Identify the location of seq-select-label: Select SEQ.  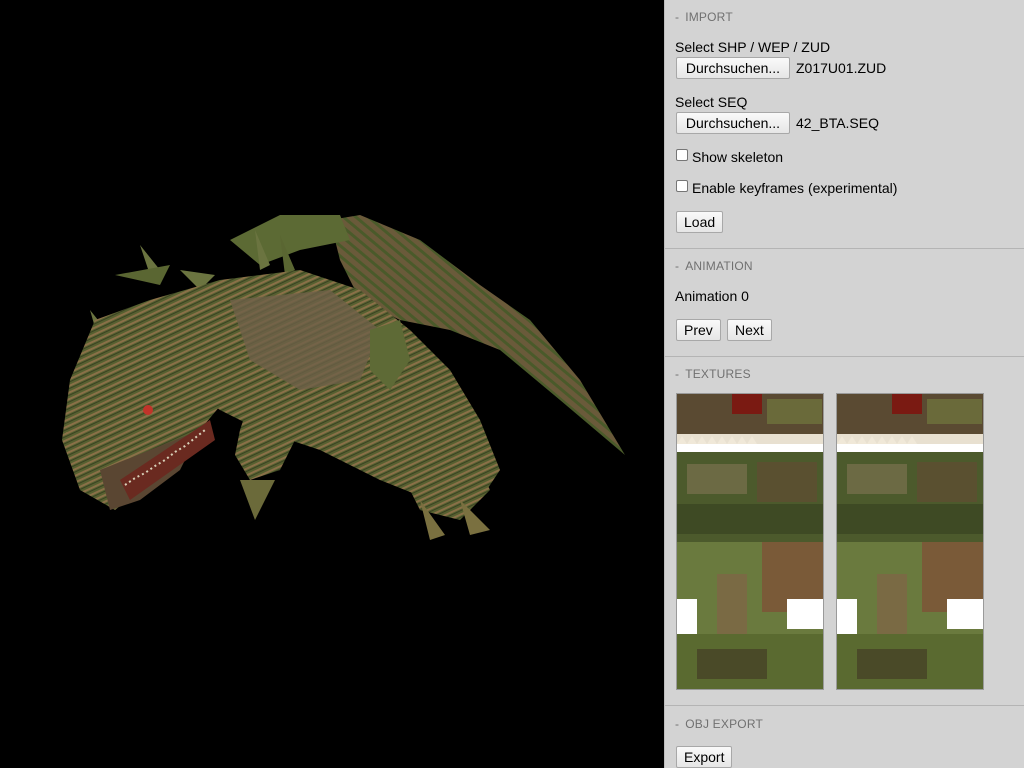
(711, 102).